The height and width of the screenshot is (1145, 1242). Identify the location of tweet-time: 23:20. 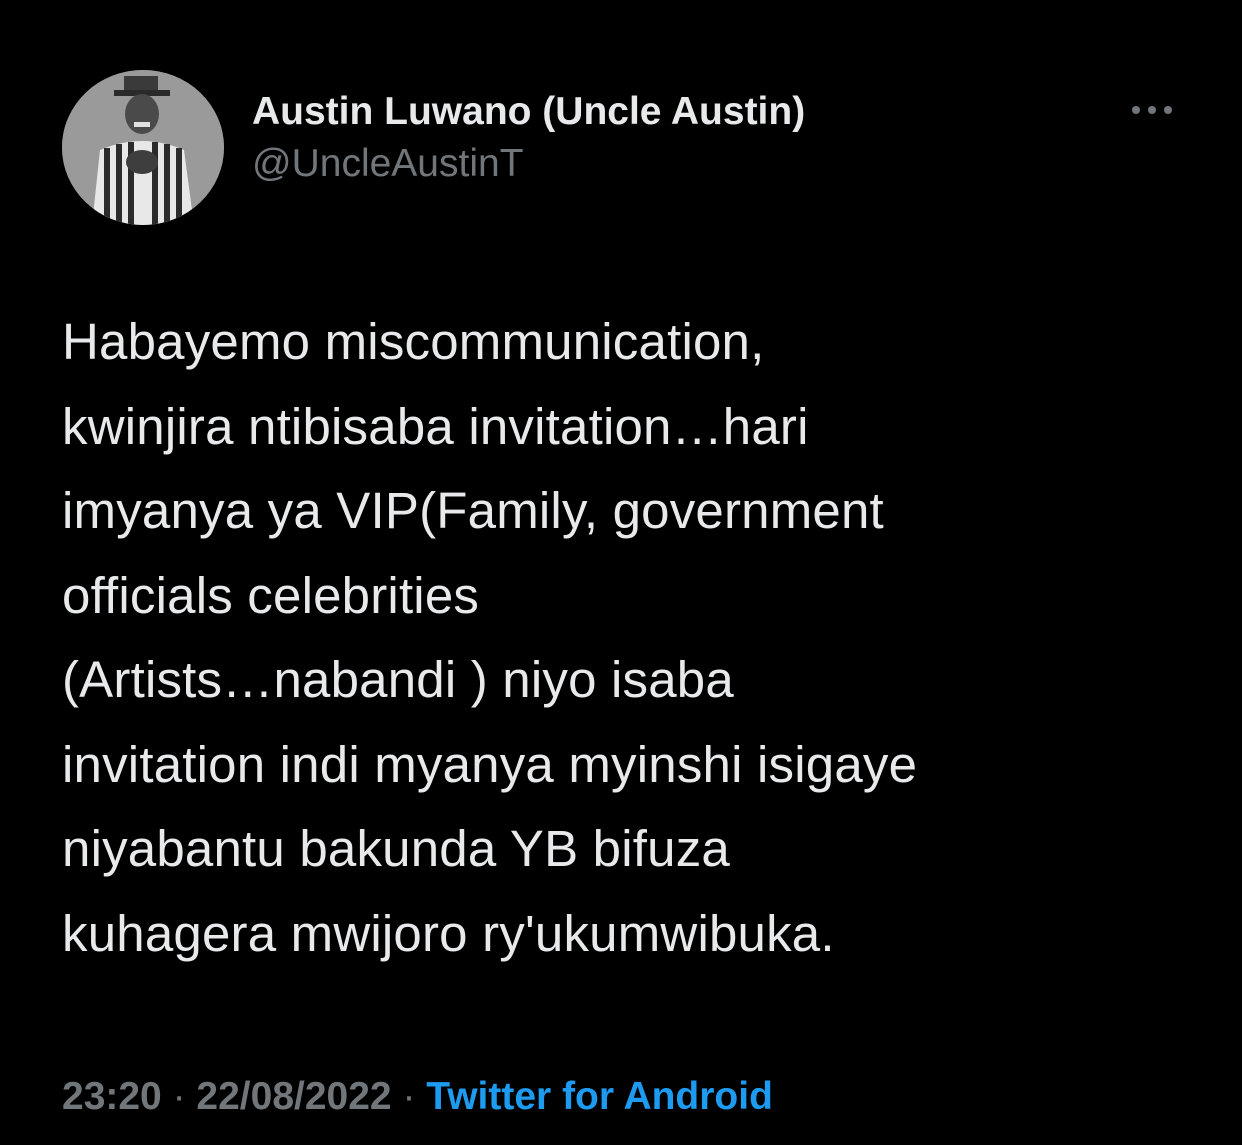
(112, 1096).